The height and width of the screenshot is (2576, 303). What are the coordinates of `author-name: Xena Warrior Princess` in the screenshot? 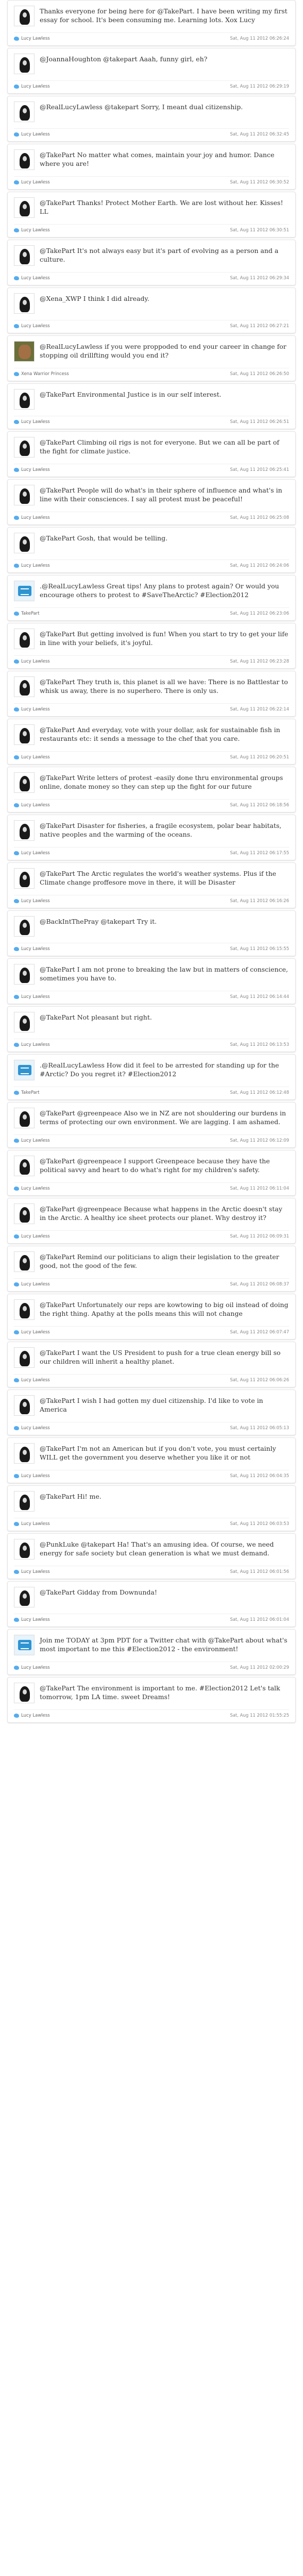 It's located at (45, 374).